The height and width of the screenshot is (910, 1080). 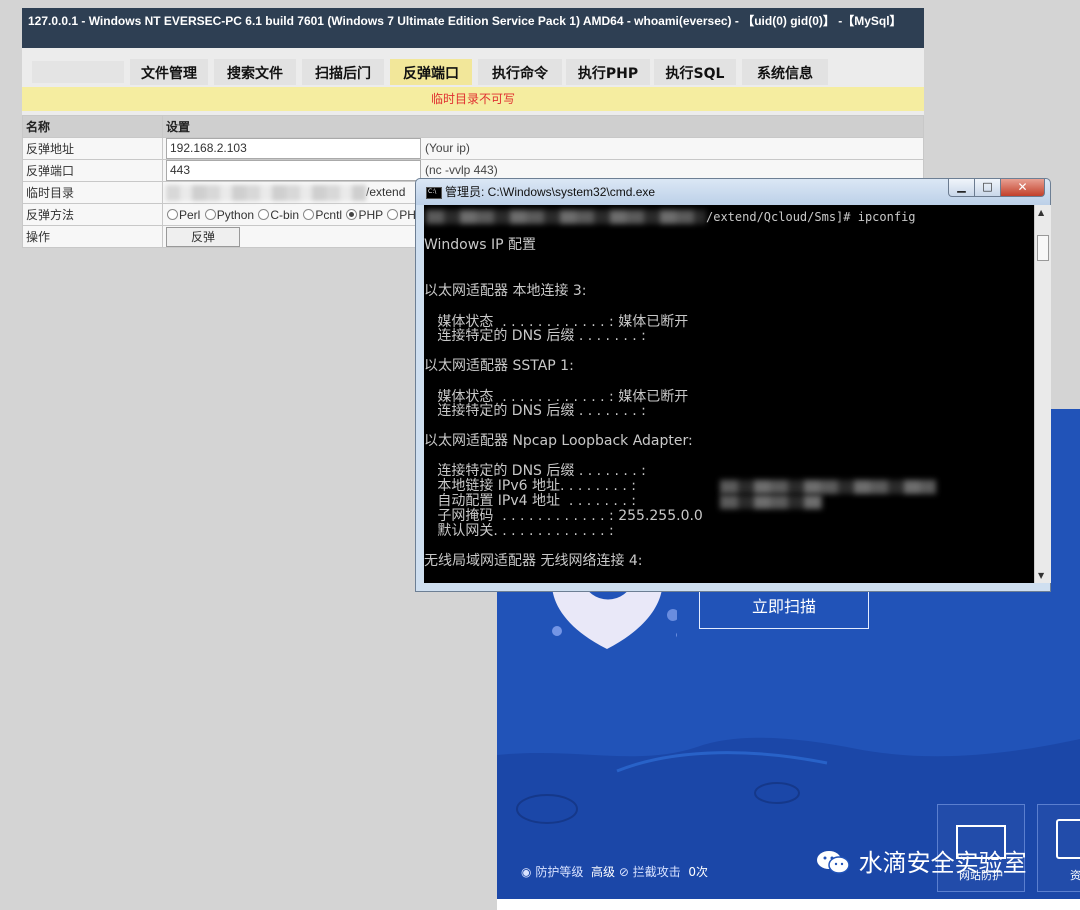 What do you see at coordinates (370, 214) in the screenshot?
I see `radio-php-label: PHP` at bounding box center [370, 214].